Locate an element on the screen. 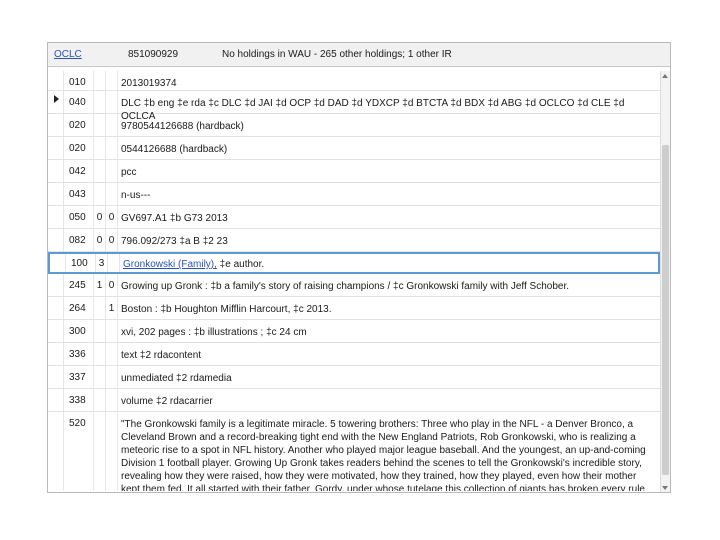  indicator-1: 1 is located at coordinates (100, 285).